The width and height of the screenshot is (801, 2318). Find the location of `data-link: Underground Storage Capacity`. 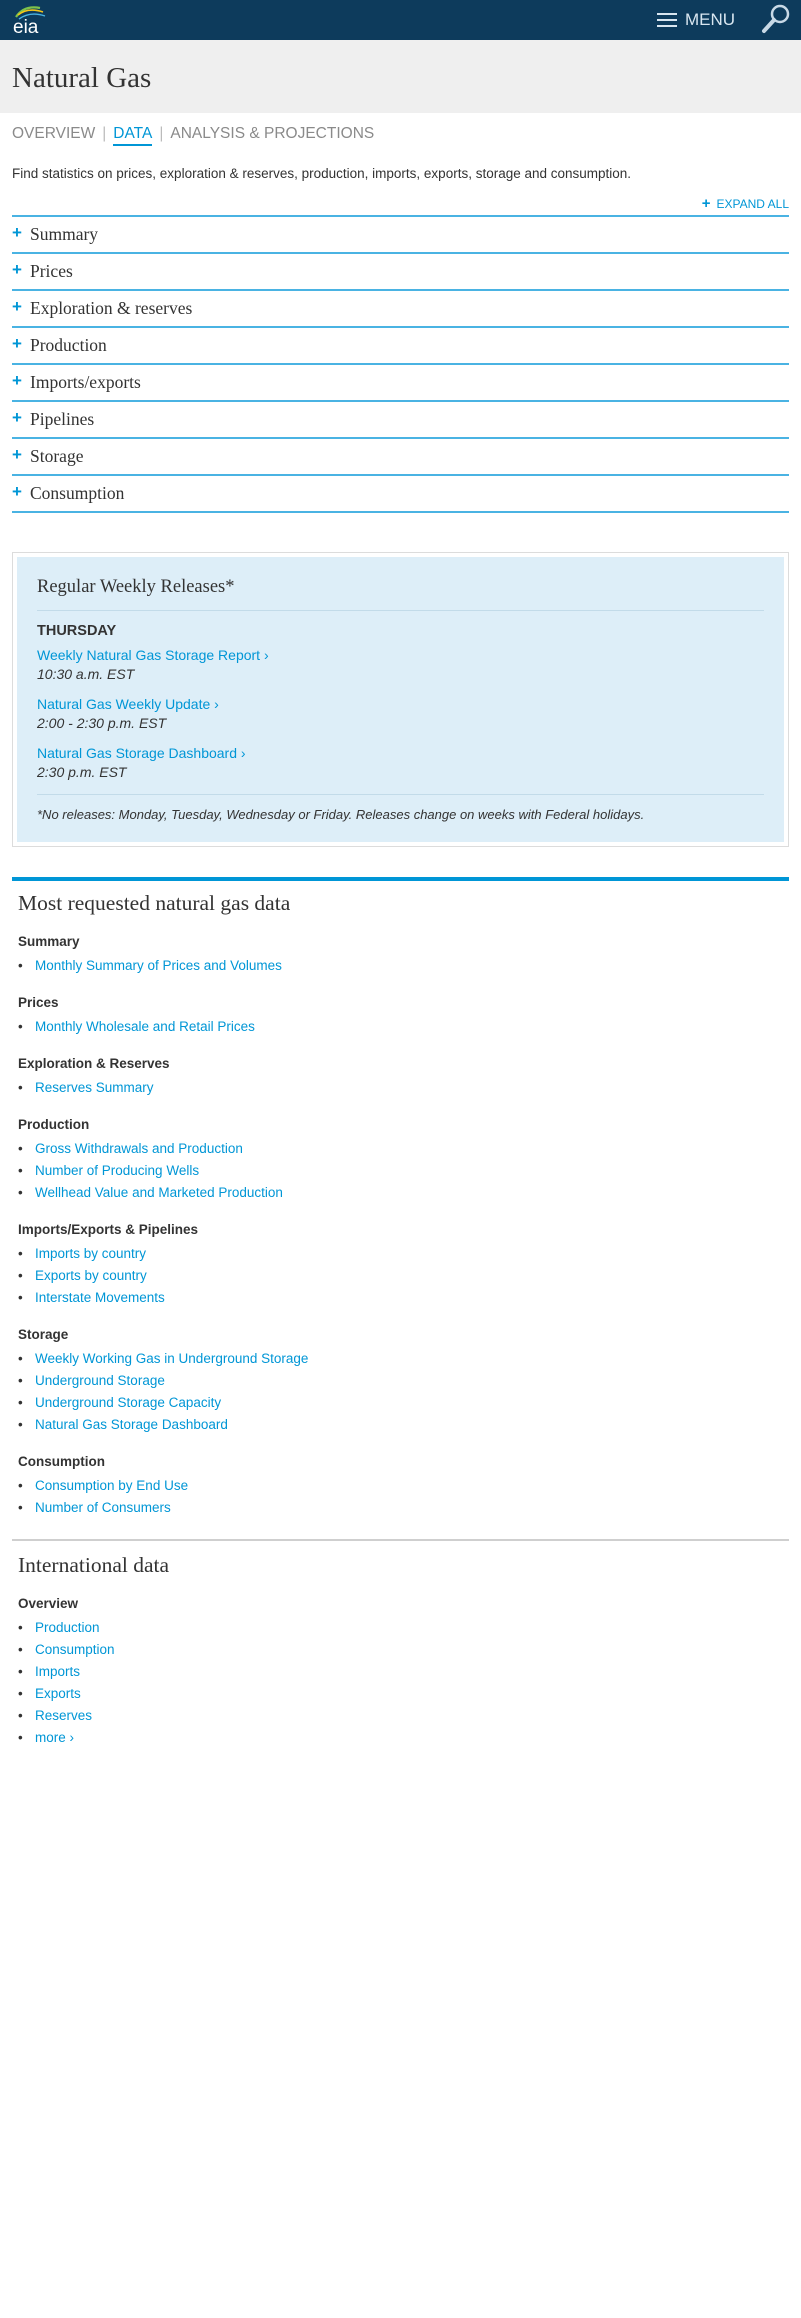

data-link: Underground Storage Capacity is located at coordinates (128, 1402).